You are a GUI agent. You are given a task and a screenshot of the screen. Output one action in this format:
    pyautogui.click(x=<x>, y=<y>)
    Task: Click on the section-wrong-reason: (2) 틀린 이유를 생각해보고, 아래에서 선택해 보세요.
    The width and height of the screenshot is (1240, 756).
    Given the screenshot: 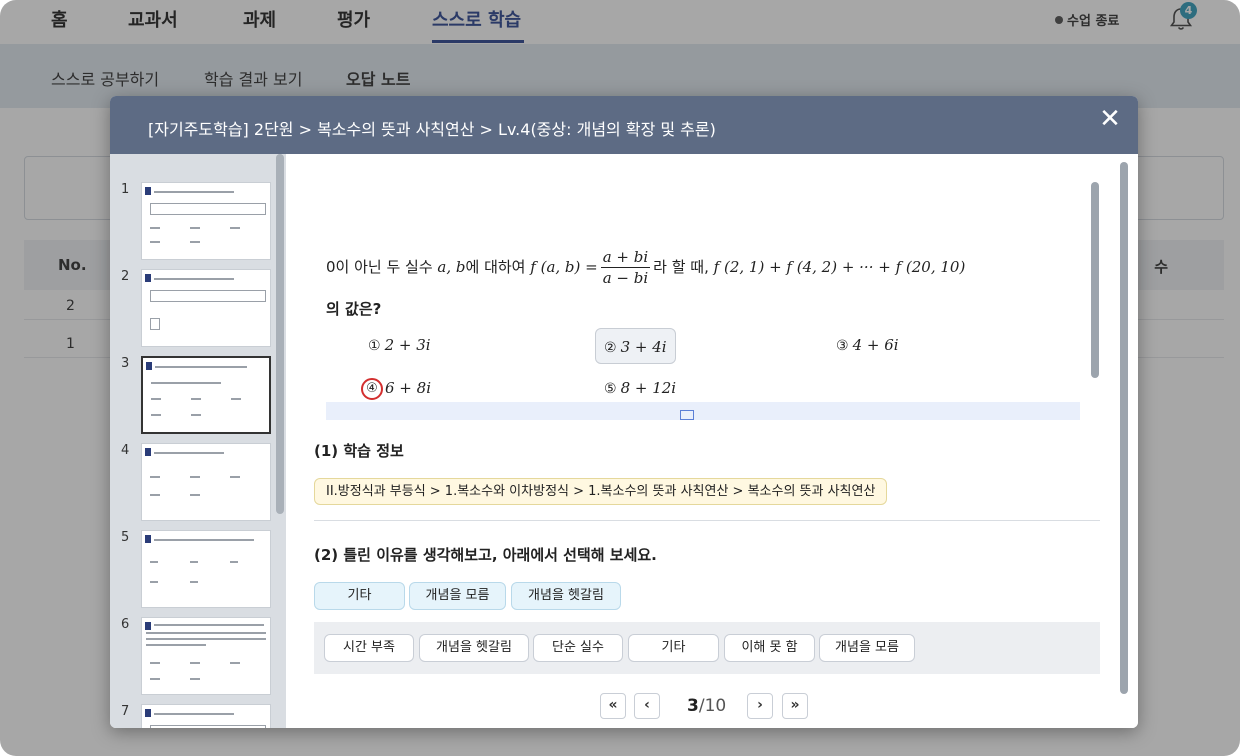 What is the action you would take?
    pyautogui.click(x=485, y=555)
    